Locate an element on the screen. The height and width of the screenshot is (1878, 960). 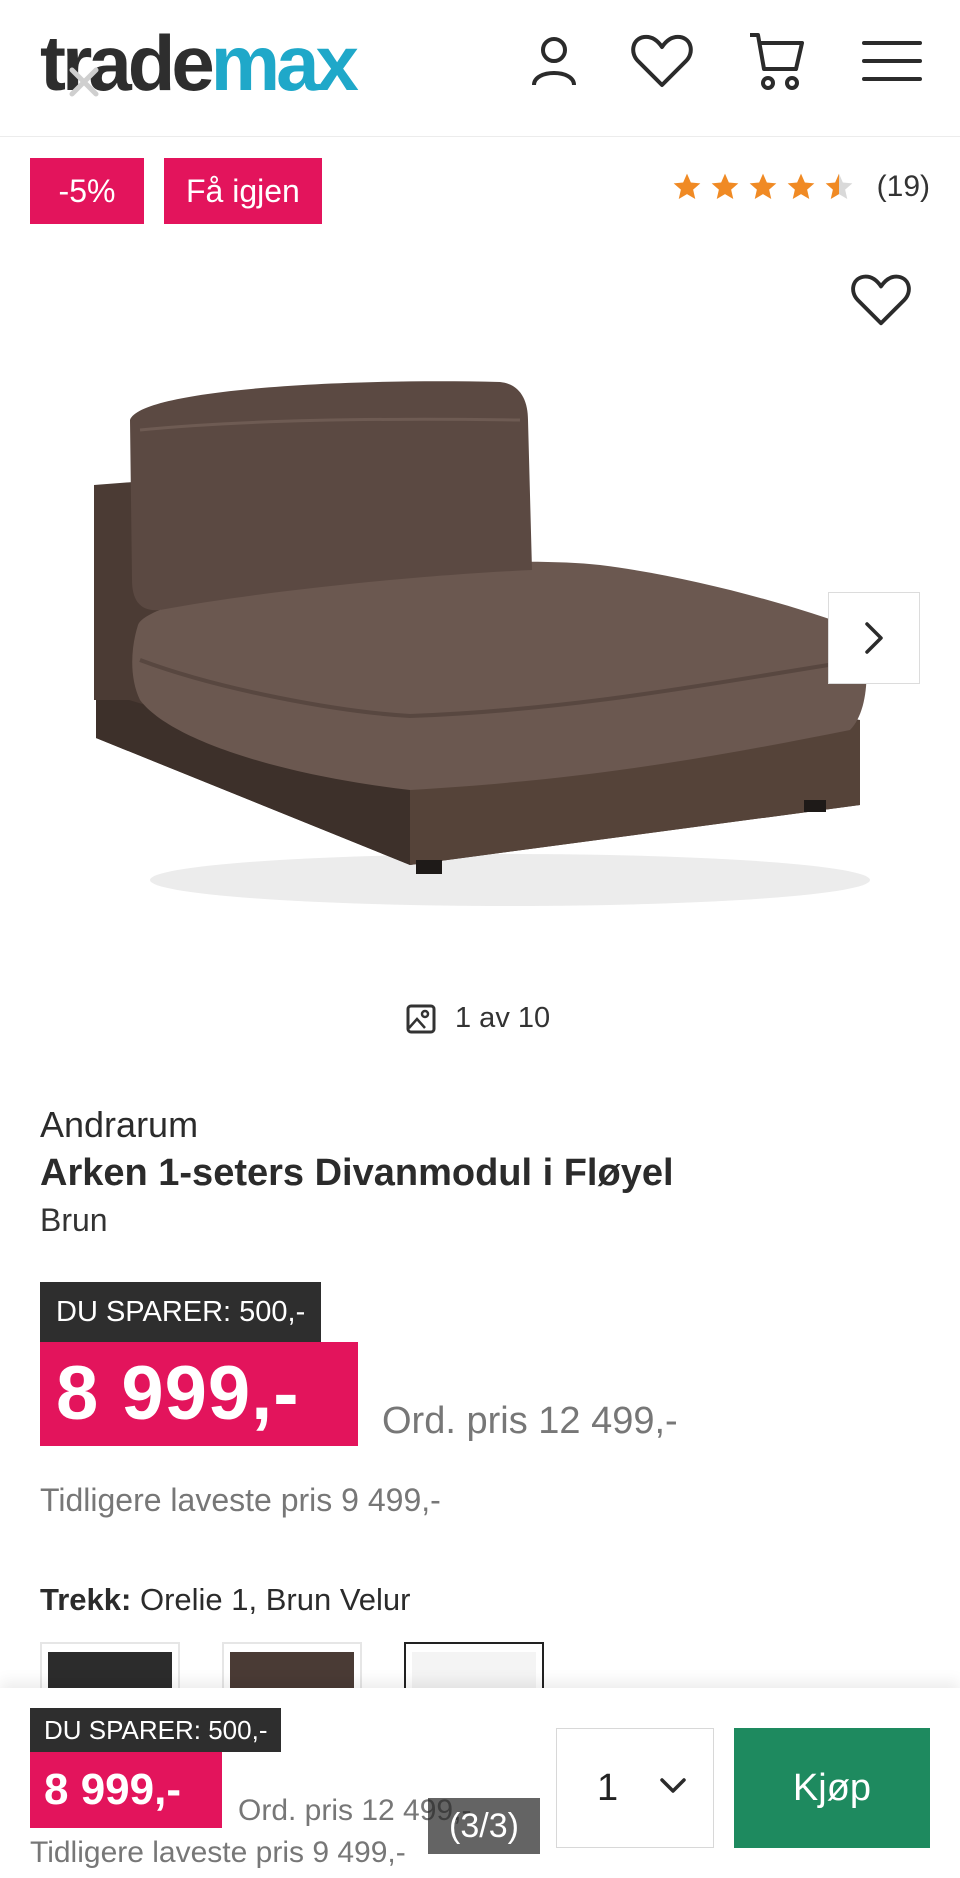
sticky-savings-tag: DU SPARER: 500,- is located at coordinates (156, 1730).